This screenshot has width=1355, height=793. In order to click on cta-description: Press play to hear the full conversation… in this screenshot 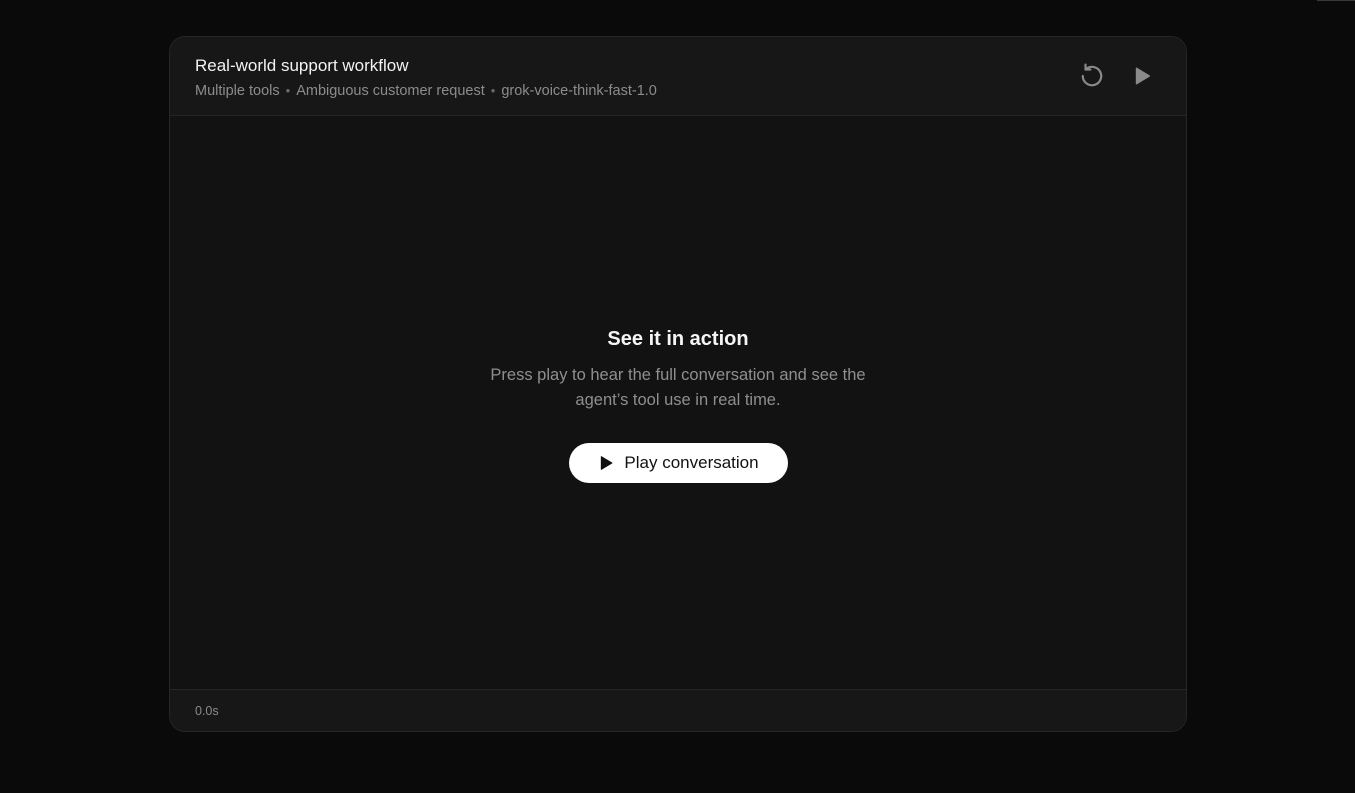, I will do `click(678, 387)`.